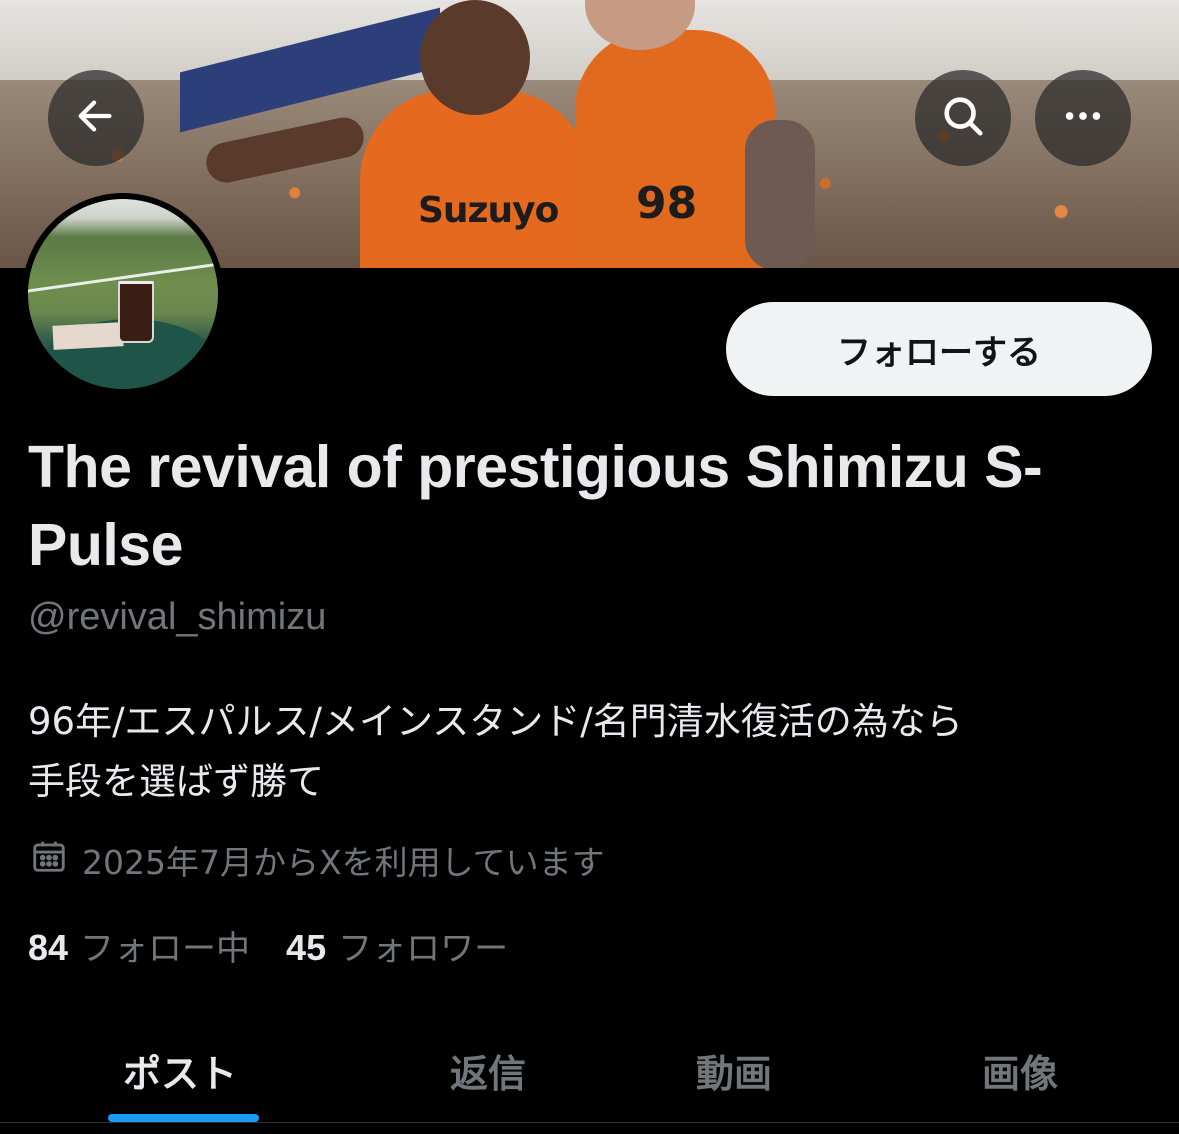  I want to click on tab-images: 画像, so click(1020, 1070).